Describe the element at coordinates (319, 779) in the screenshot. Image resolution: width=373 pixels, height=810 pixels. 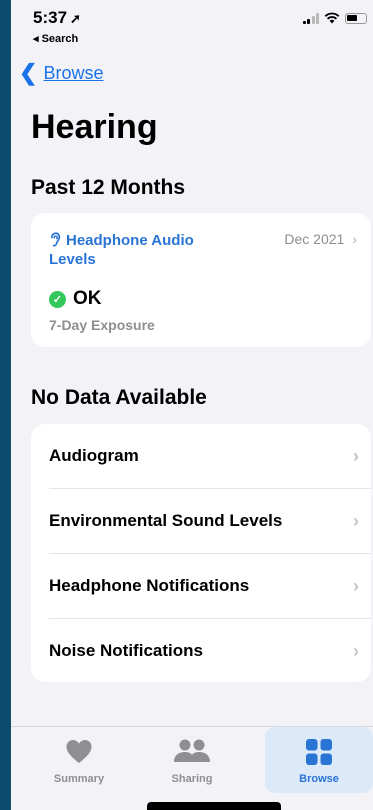
I see `tab-label: Browse` at that location.